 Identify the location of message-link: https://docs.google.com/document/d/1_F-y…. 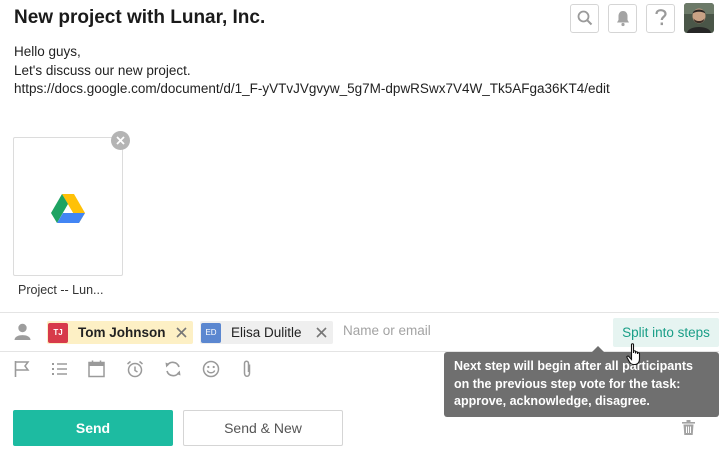
(312, 89).